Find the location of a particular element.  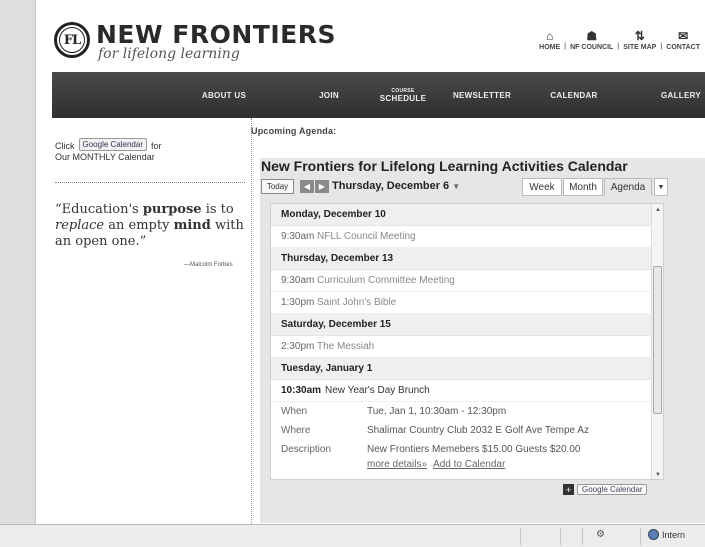

council-icon: ☗ is located at coordinates (592, 36).